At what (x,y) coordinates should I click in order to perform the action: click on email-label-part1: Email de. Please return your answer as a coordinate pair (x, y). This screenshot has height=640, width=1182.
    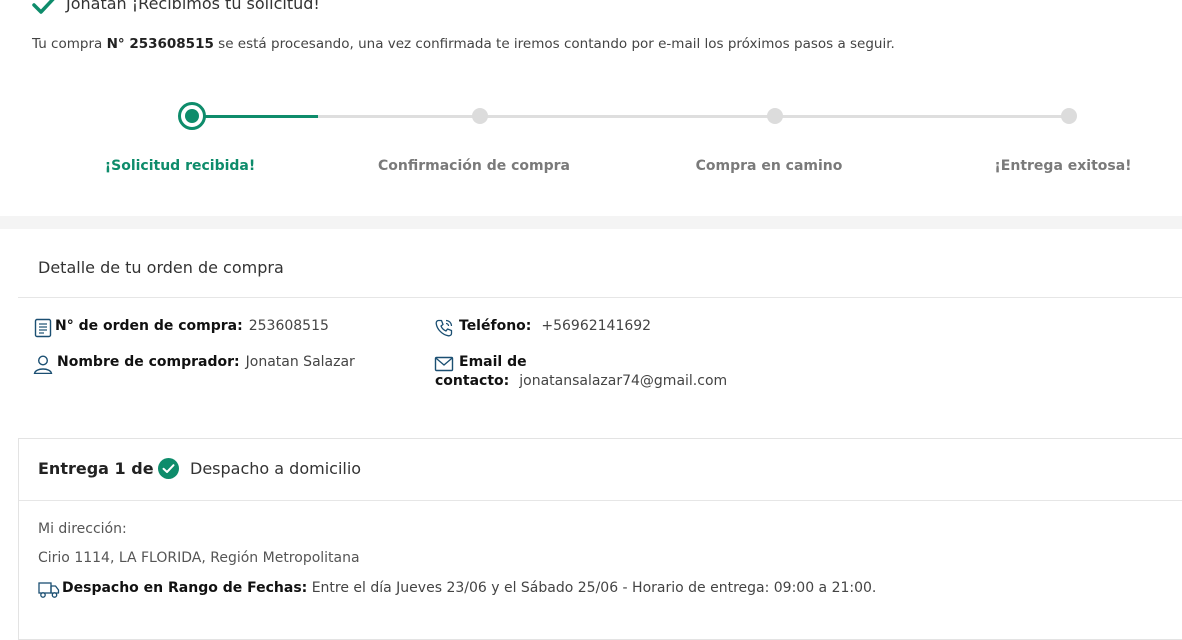
    Looking at the image, I should click on (493, 362).